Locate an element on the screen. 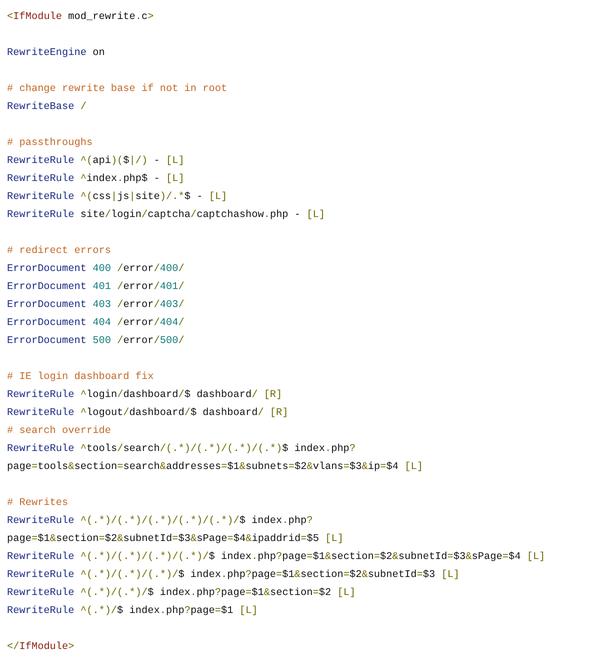 The width and height of the screenshot is (600, 664). code-comment: # IE login dashboard fix is located at coordinates (80, 377).